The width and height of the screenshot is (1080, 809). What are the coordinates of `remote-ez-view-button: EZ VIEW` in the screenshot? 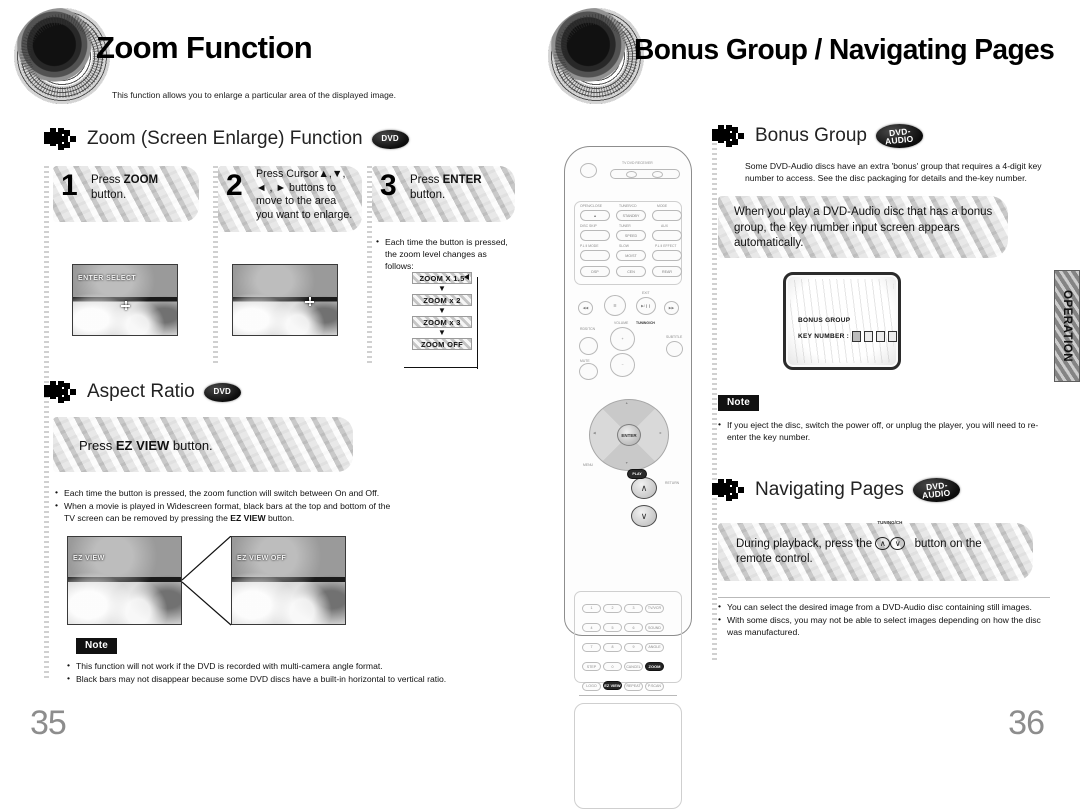 It's located at (612, 685).